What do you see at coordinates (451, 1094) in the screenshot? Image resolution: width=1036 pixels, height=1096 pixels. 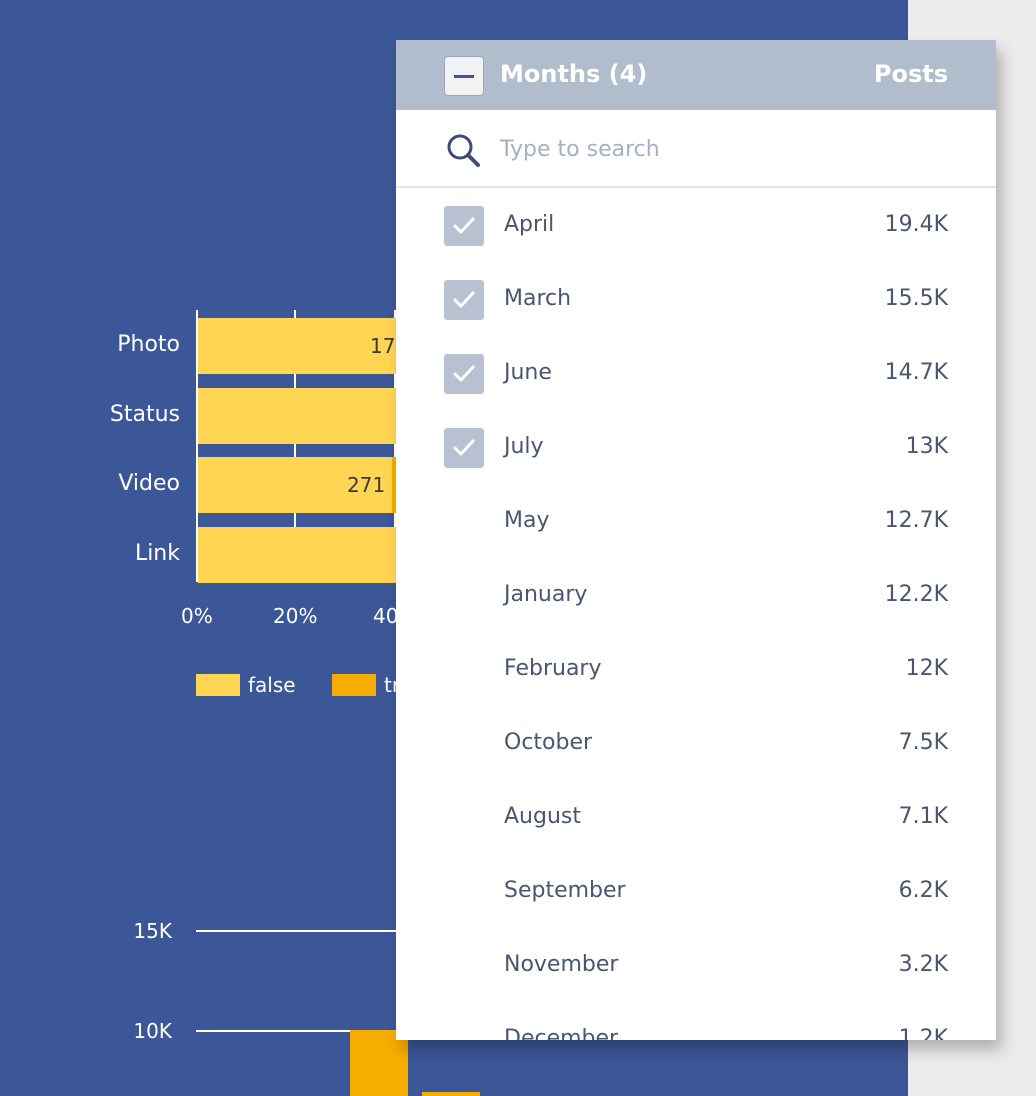 I see `column-bar` at bounding box center [451, 1094].